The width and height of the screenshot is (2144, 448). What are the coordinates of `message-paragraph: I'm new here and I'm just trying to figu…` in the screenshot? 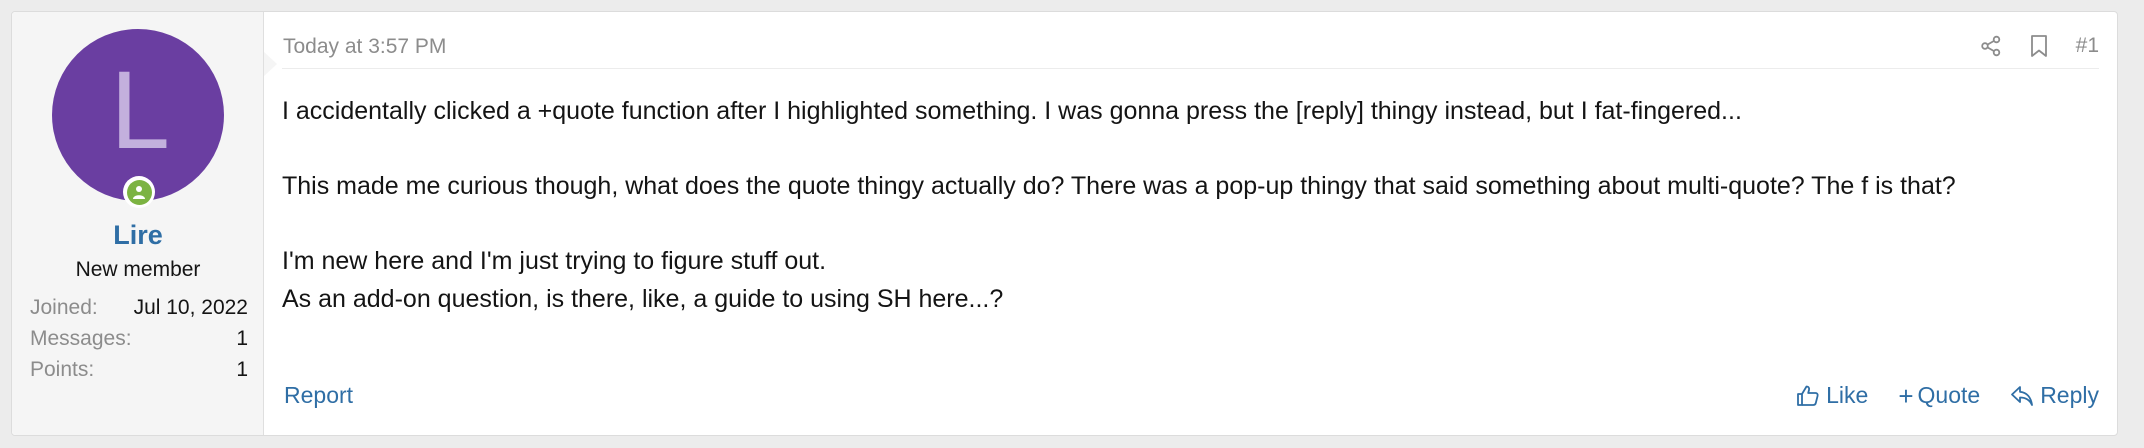 It's located at (554, 261).